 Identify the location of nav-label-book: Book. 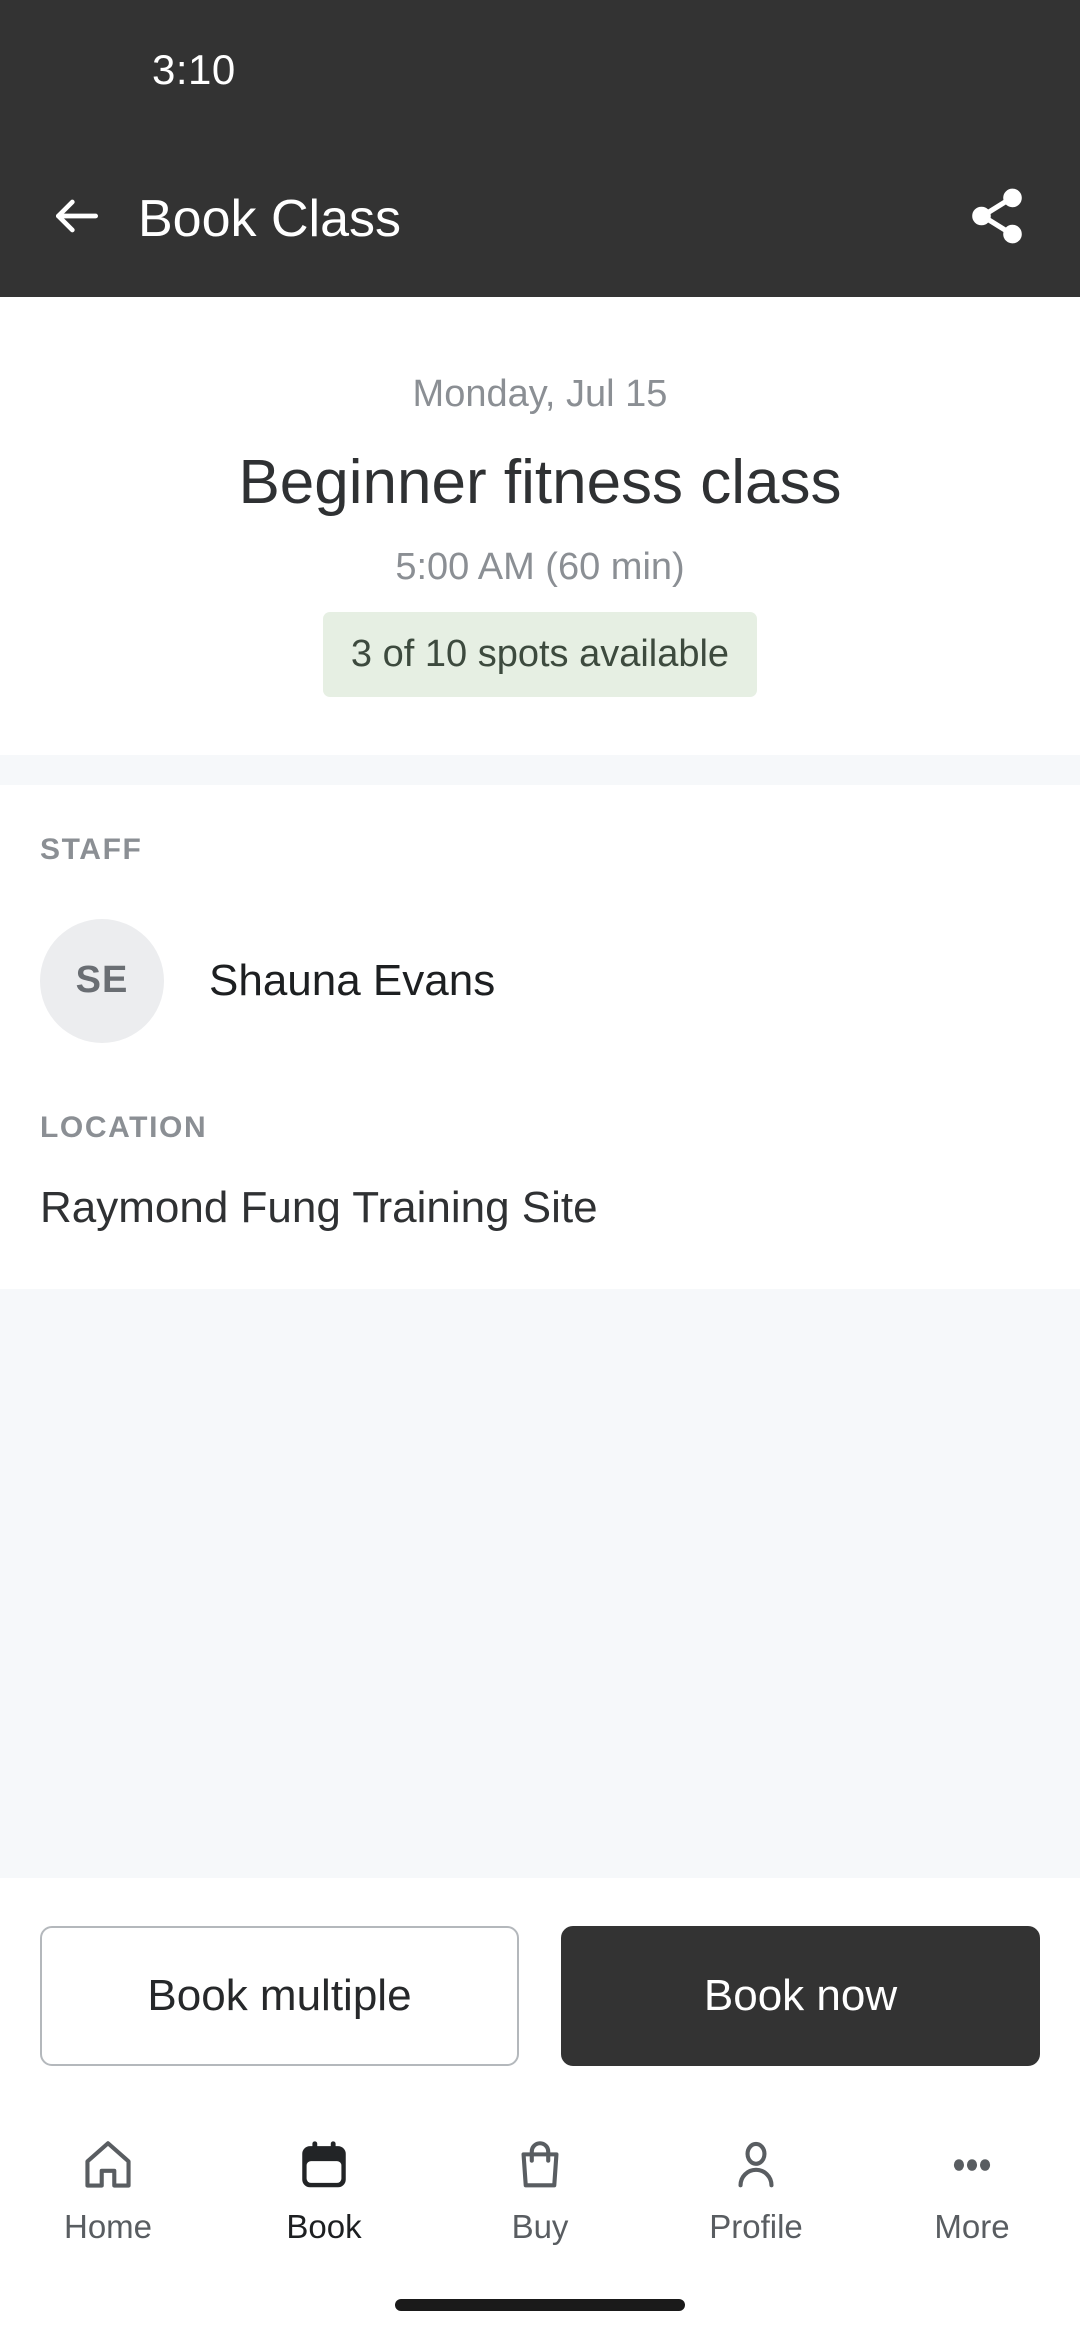
(324, 2226).